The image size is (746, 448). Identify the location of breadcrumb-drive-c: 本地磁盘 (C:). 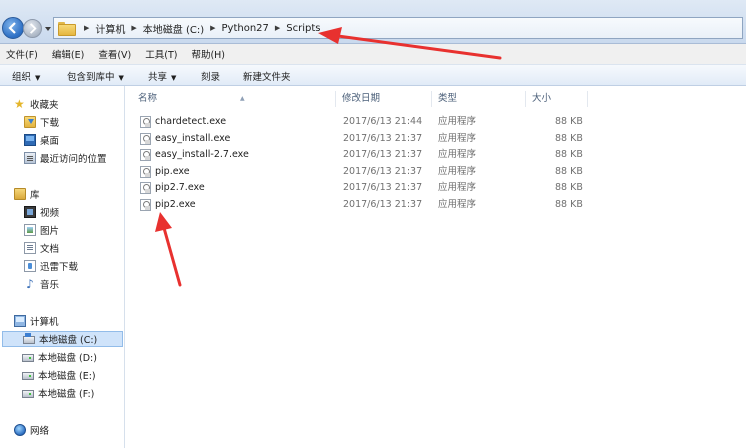
(173, 28).